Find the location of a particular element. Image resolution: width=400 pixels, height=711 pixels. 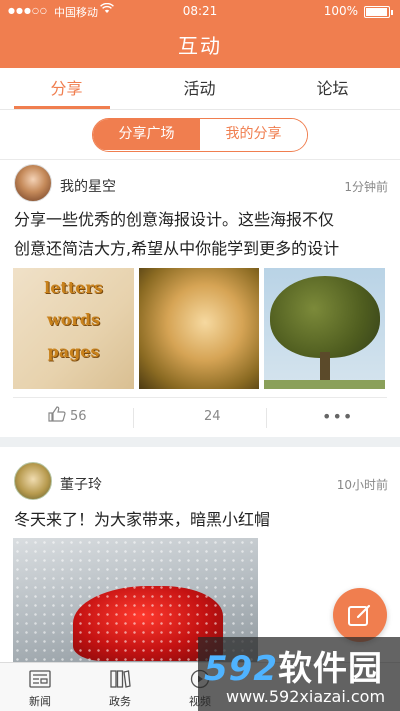

watermark-cn: 软件园 is located at coordinates (330, 669).